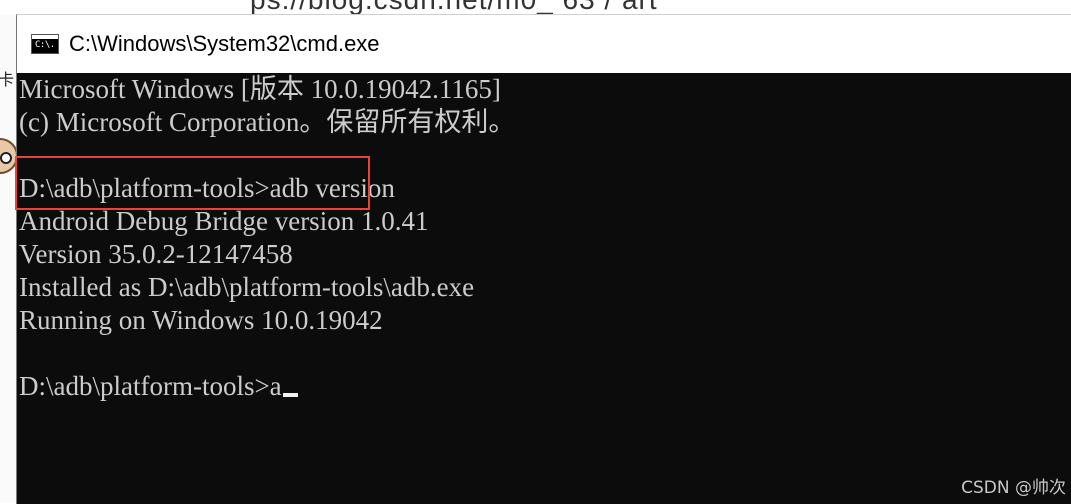  I want to click on console-prompt-line: D:\adb\platform-tools>a, so click(158, 386).